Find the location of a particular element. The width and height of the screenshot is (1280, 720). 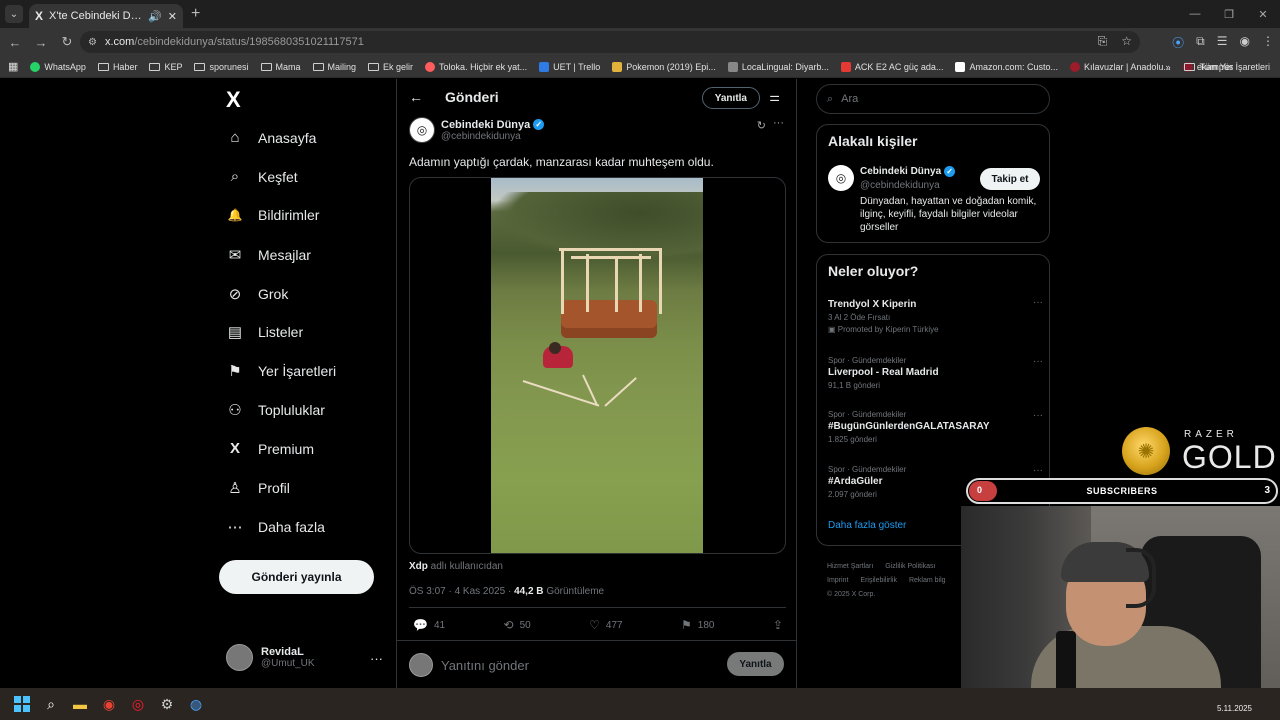

bookmark-item: Mailing is located at coordinates (334, 67).